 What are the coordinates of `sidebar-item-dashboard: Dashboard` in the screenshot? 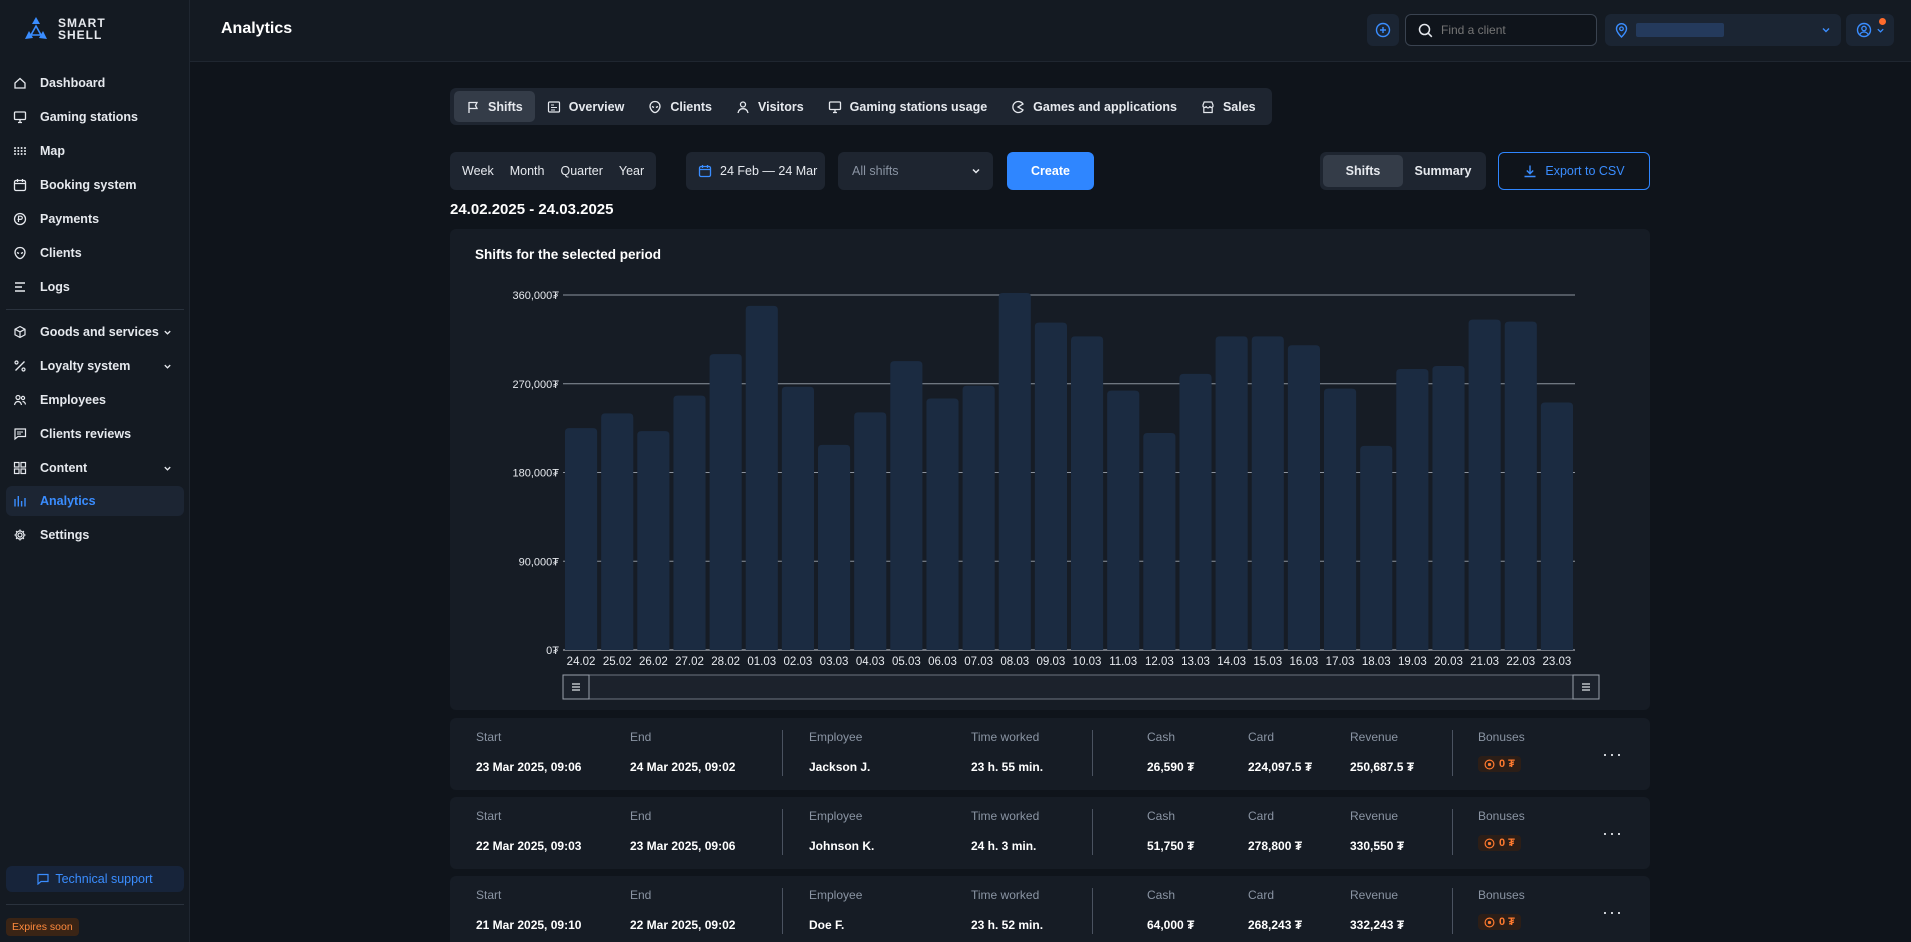 It's located at (95, 83).